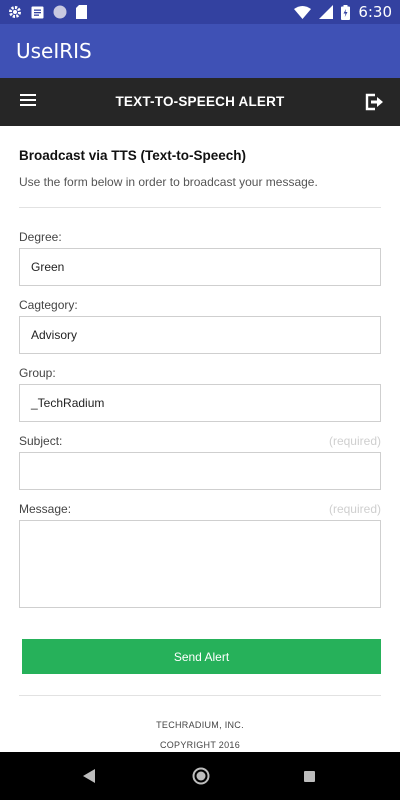 This screenshot has width=400, height=800. I want to click on degree-field-group: Degree: Green, so click(200, 258).